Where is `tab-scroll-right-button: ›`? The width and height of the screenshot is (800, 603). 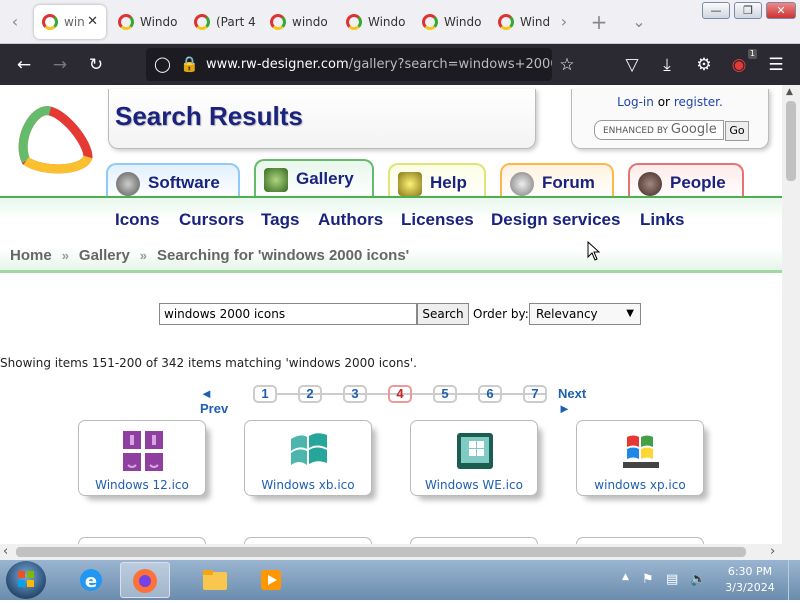 tab-scroll-right-button: › is located at coordinates (564, 22).